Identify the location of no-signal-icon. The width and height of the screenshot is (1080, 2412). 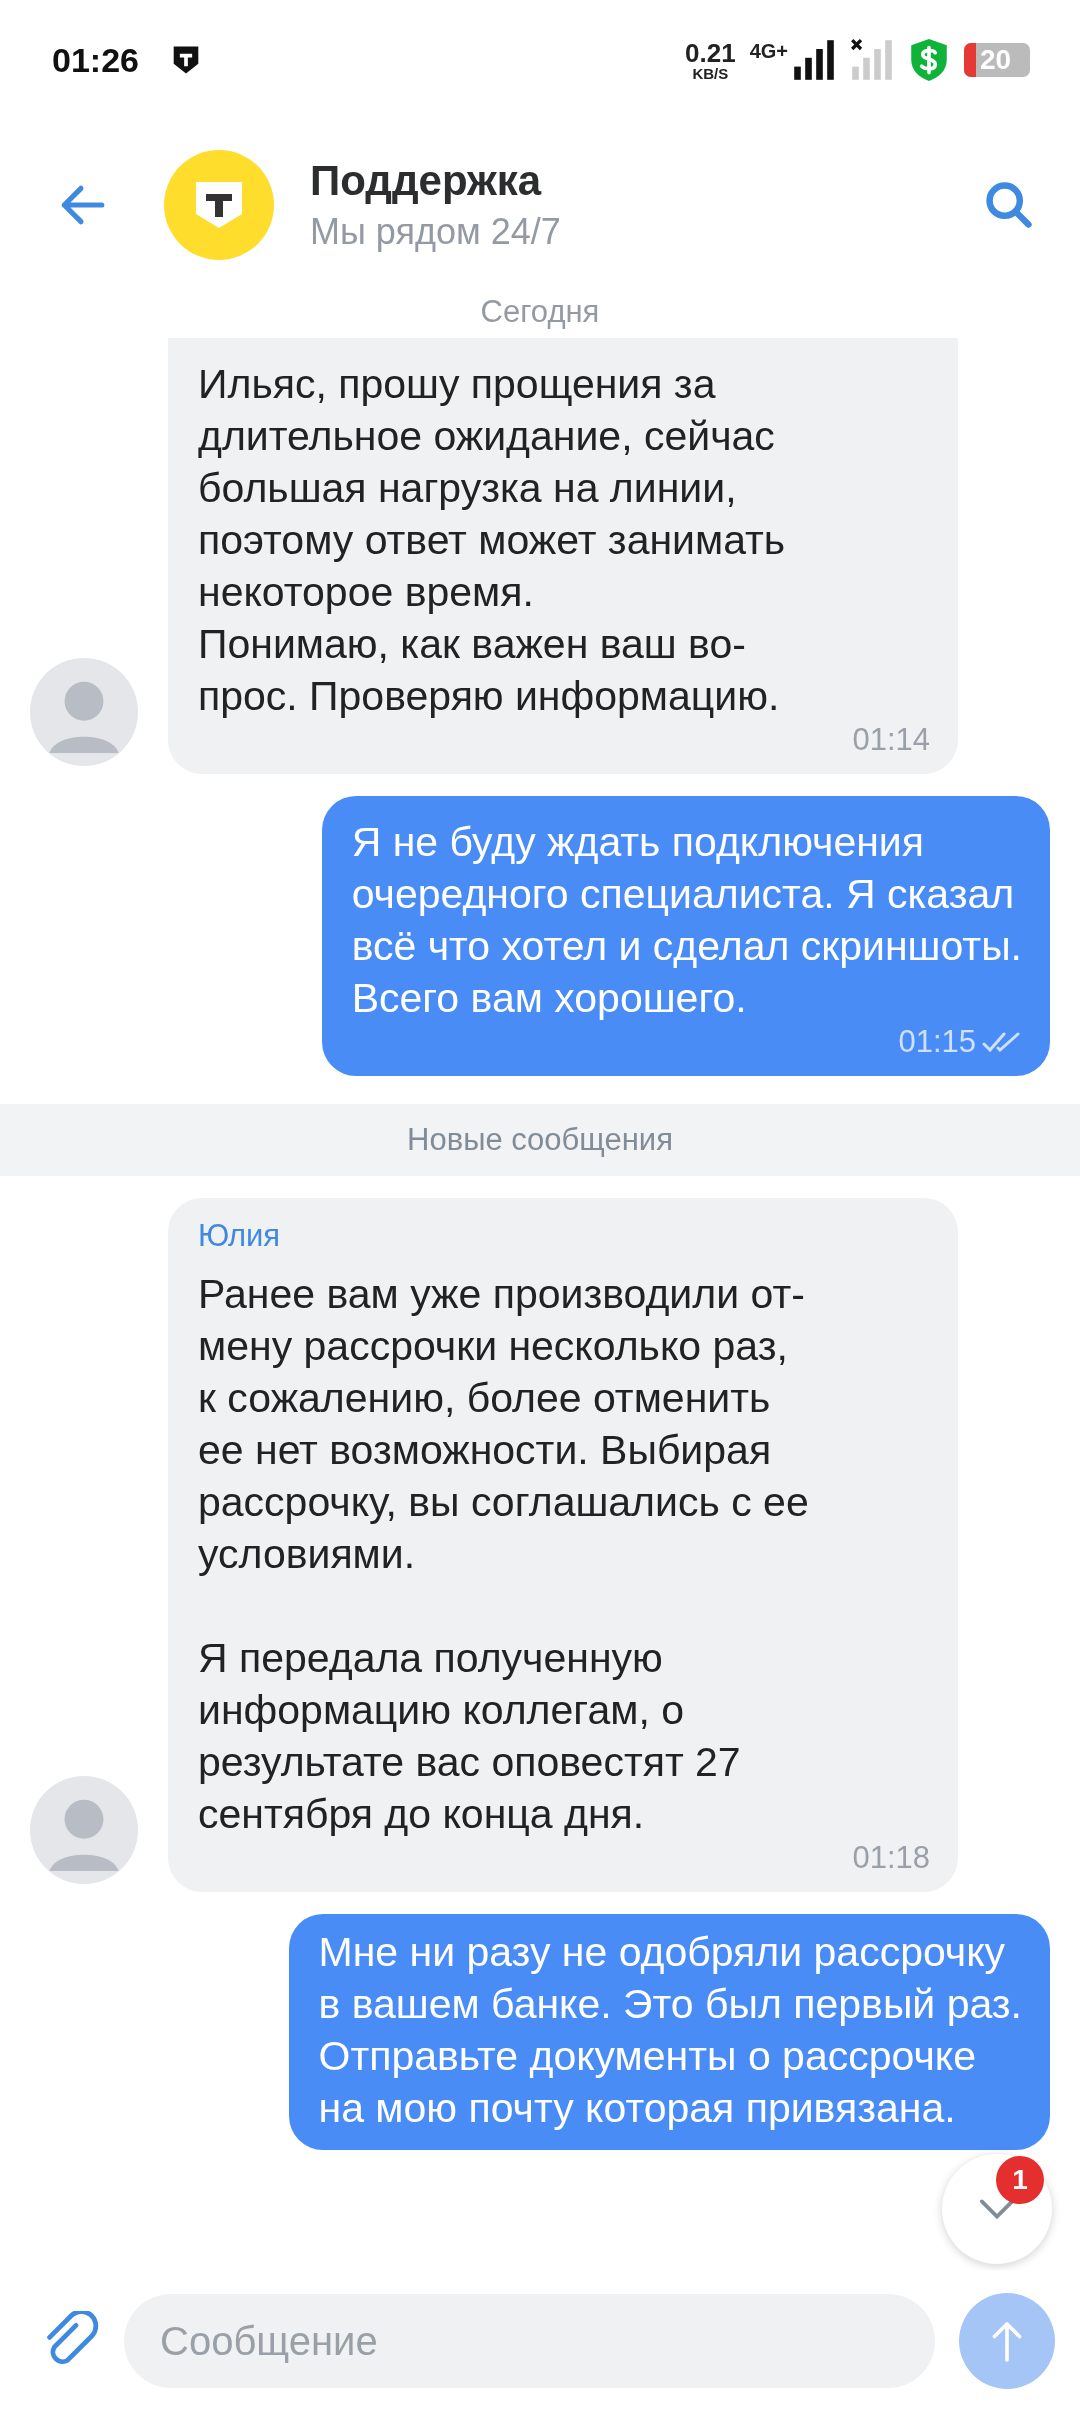
(872, 60).